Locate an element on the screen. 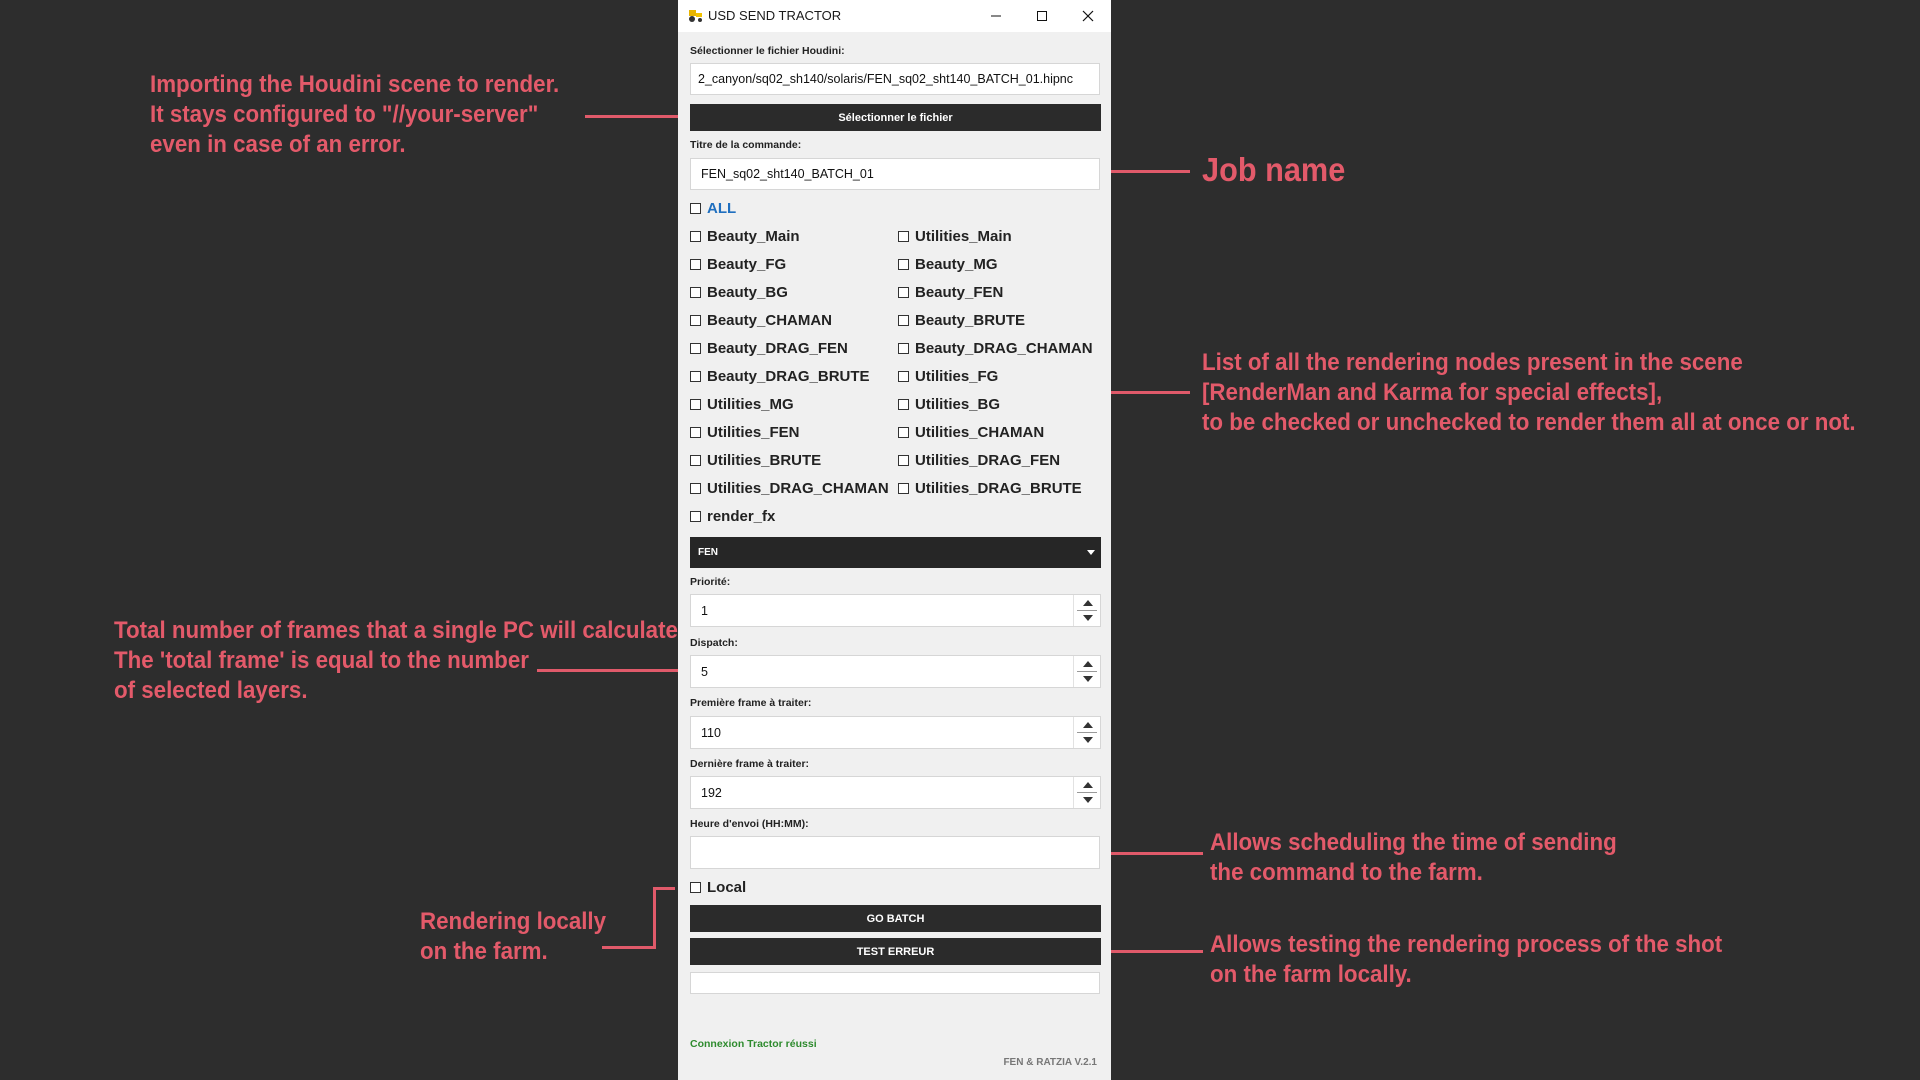  checkbox-local: Local is located at coordinates (718, 887).